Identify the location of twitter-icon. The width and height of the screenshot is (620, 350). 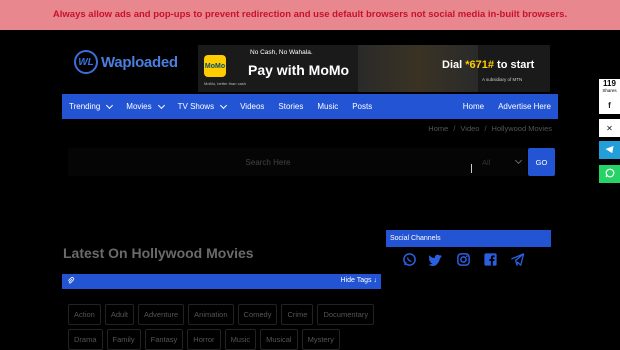
(436, 262).